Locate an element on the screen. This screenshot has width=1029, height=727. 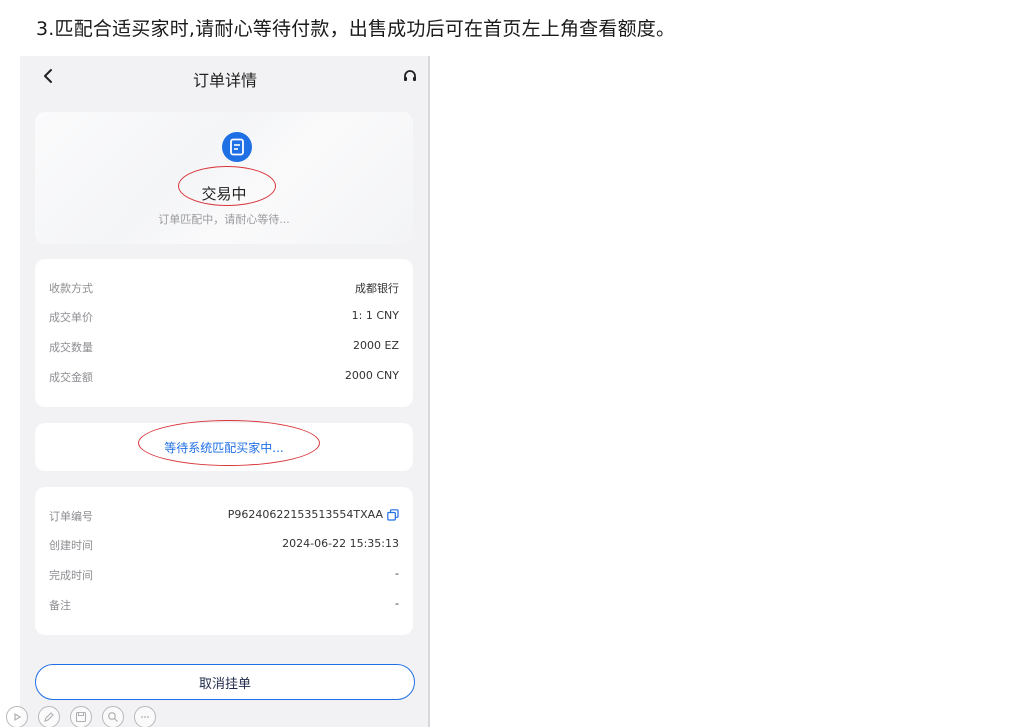
order-number-label: 订单编号 is located at coordinates (71, 516).